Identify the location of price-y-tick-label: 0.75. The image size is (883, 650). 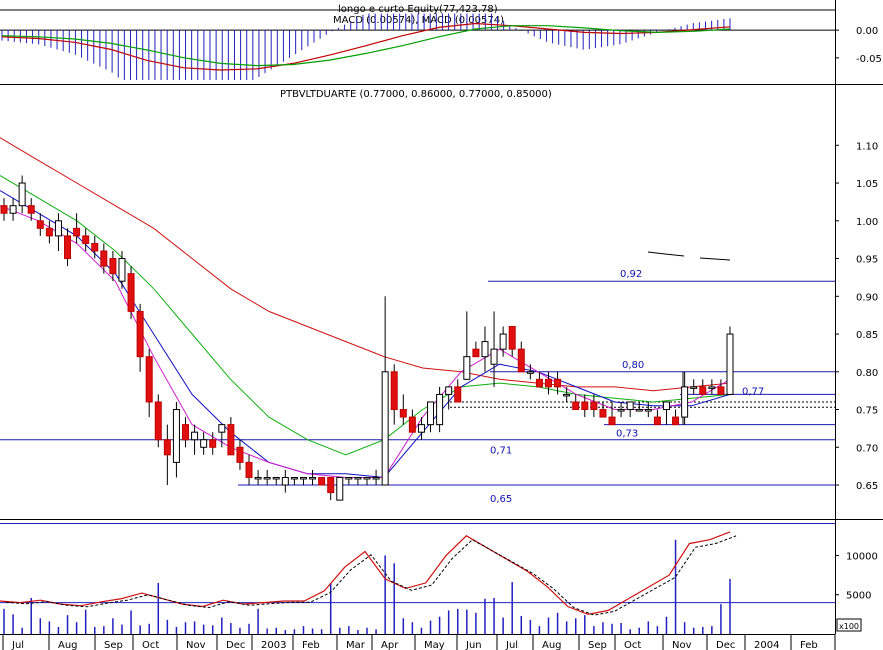
(867, 411).